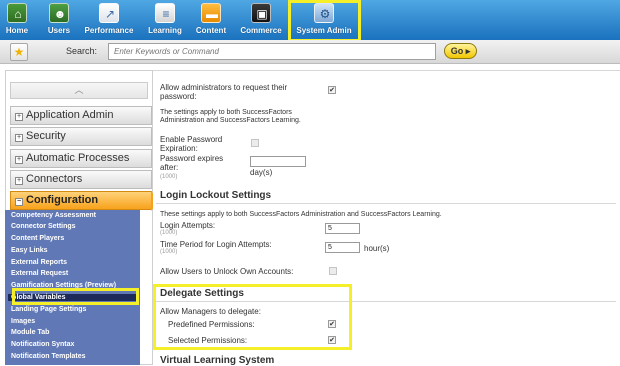 This screenshot has height=366, width=620. Describe the element at coordinates (39, 262) in the screenshot. I see `submenu-external-reports: External Reports` at that location.